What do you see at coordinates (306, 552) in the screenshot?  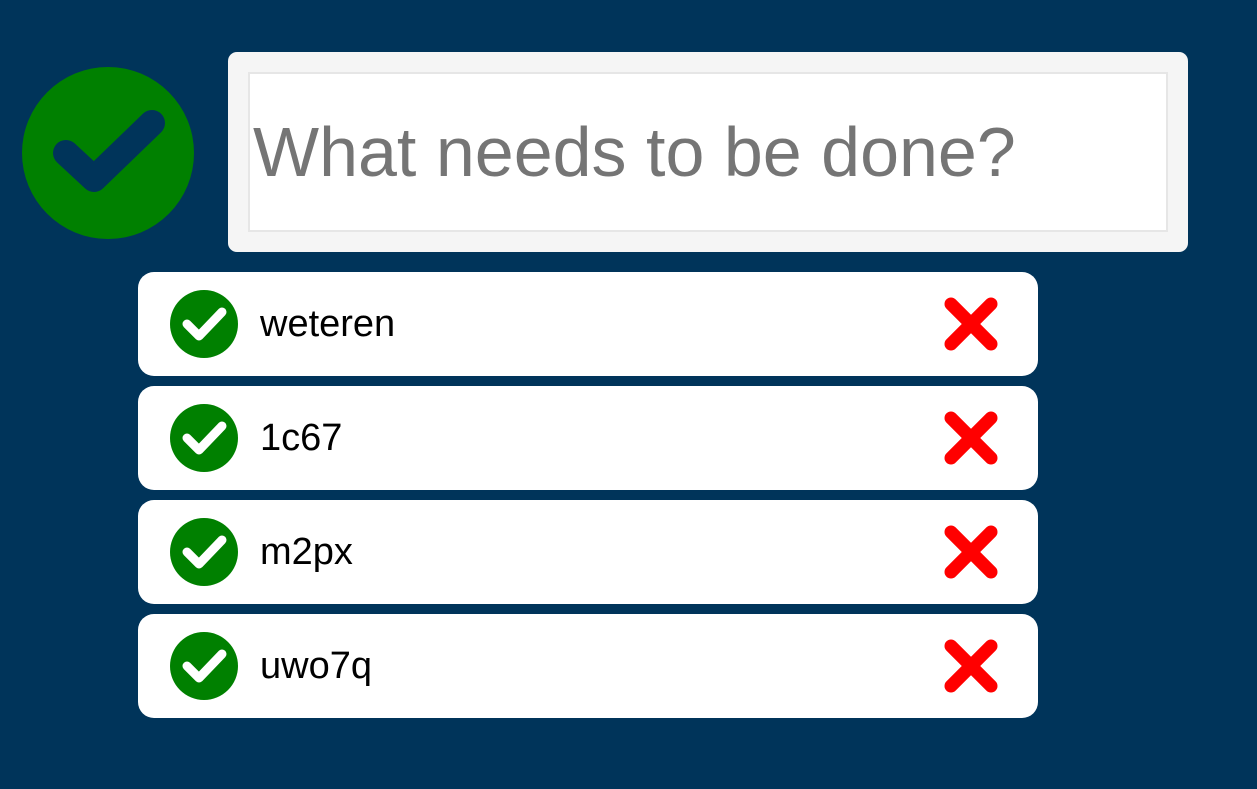 I see `todo-label: m2px` at bounding box center [306, 552].